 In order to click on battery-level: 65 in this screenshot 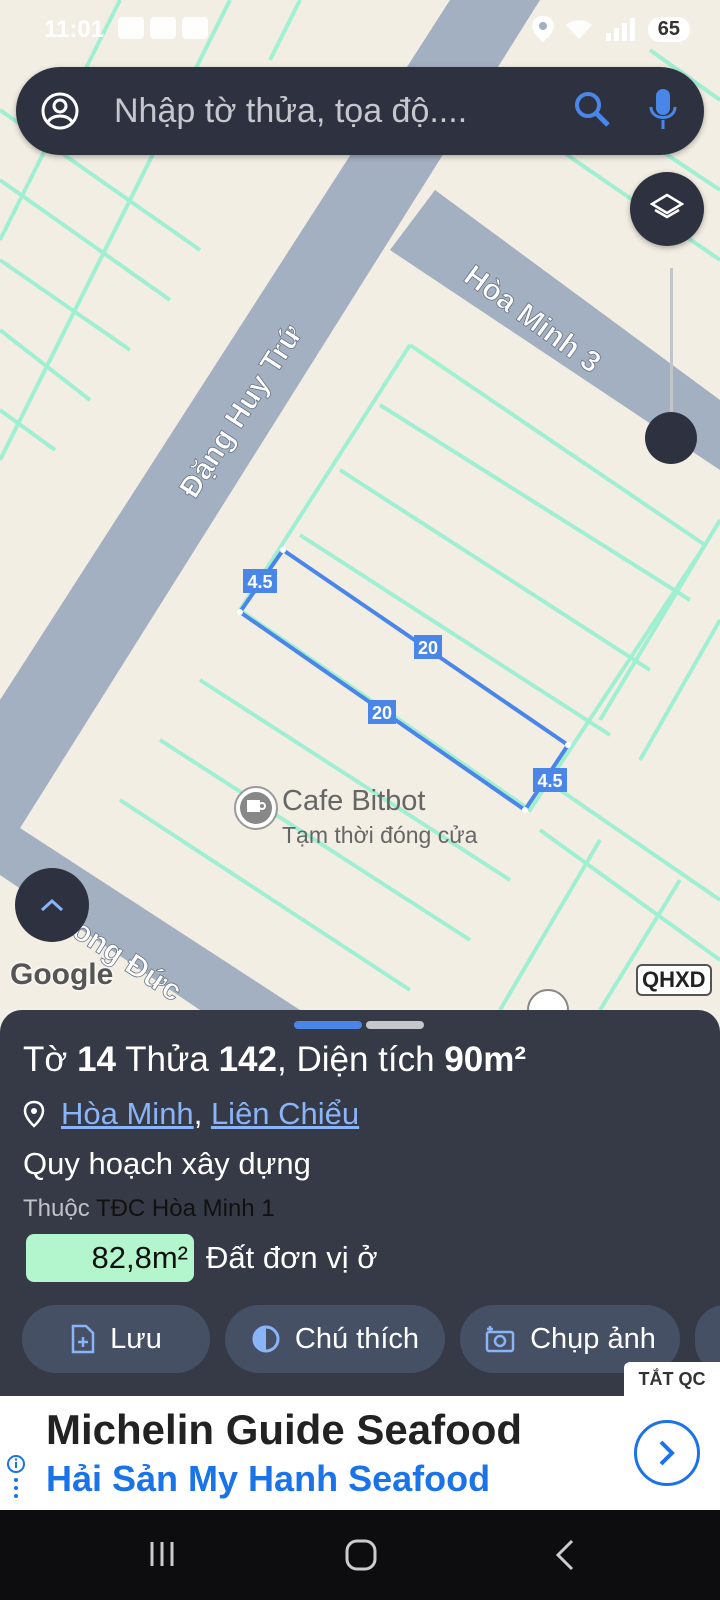, I will do `click(668, 29)`.